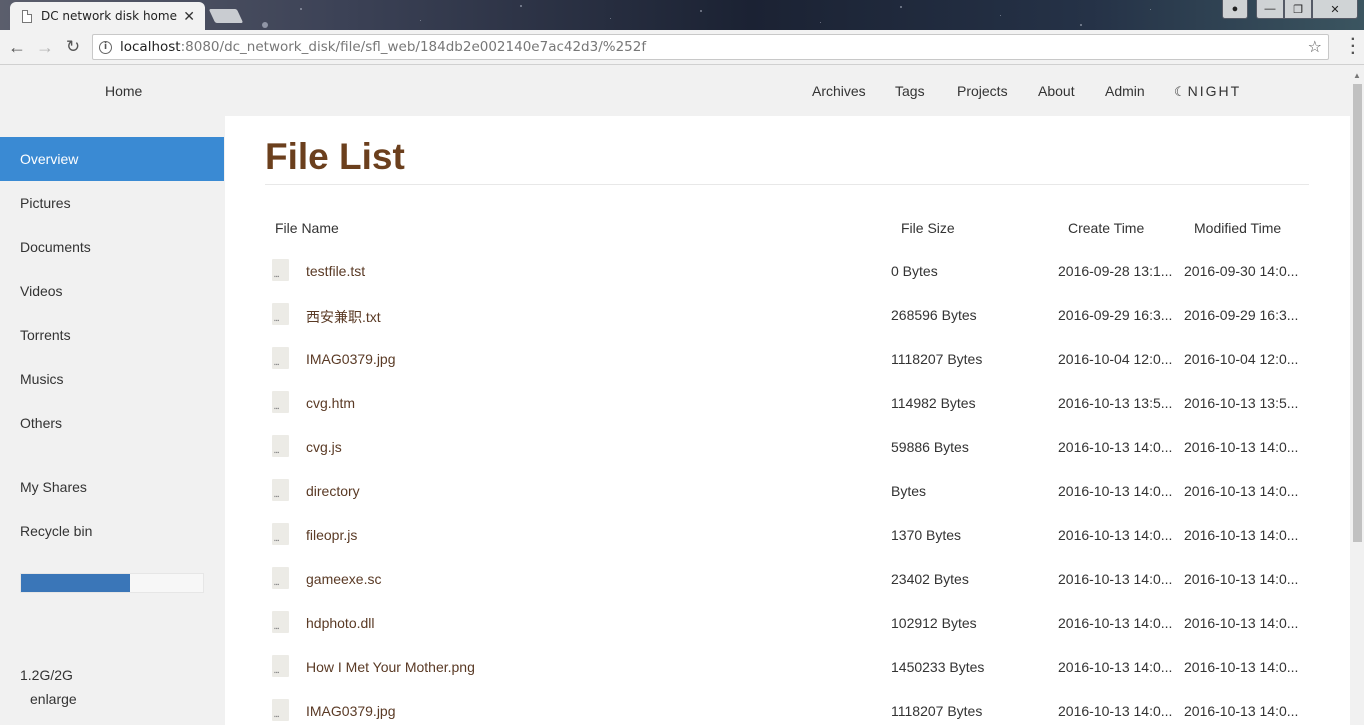 The width and height of the screenshot is (1364, 725). Describe the element at coordinates (930, 579) in the screenshot. I see `file-size: 23402 Bytes` at that location.